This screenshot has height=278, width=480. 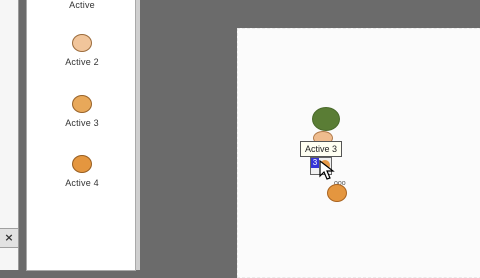 What do you see at coordinates (326, 119) in the screenshot?
I see `green-node` at bounding box center [326, 119].